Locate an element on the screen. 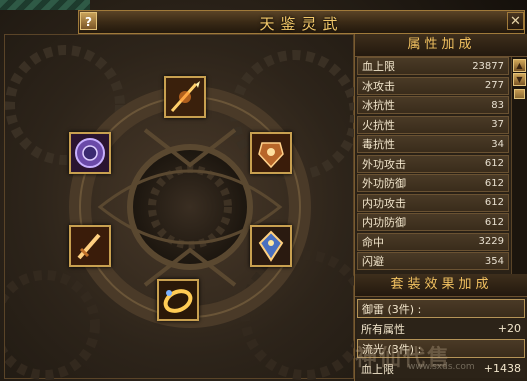 Image resolution: width=527 pixels, height=381 pixels. help-button: ? is located at coordinates (88, 21).